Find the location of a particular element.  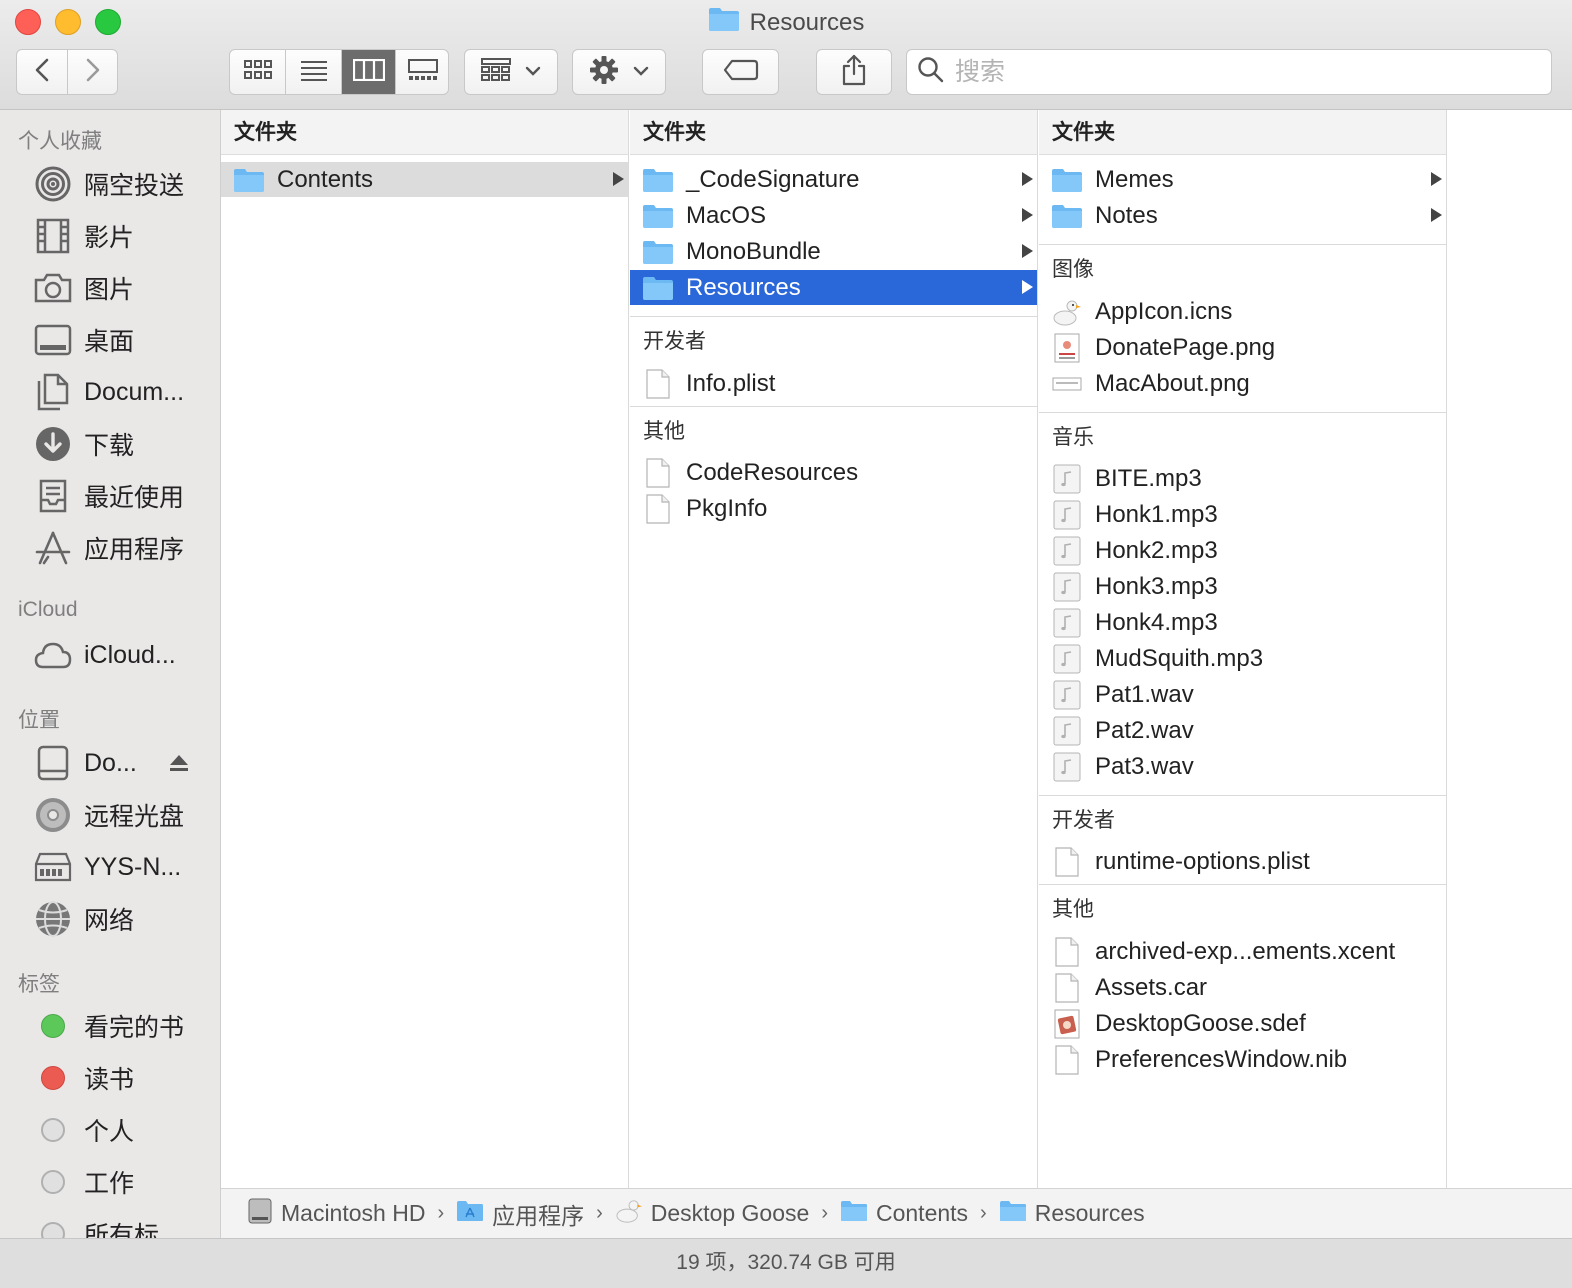

list-item-sdef: DesktopGoose.sdef is located at coordinates (1242, 1023).